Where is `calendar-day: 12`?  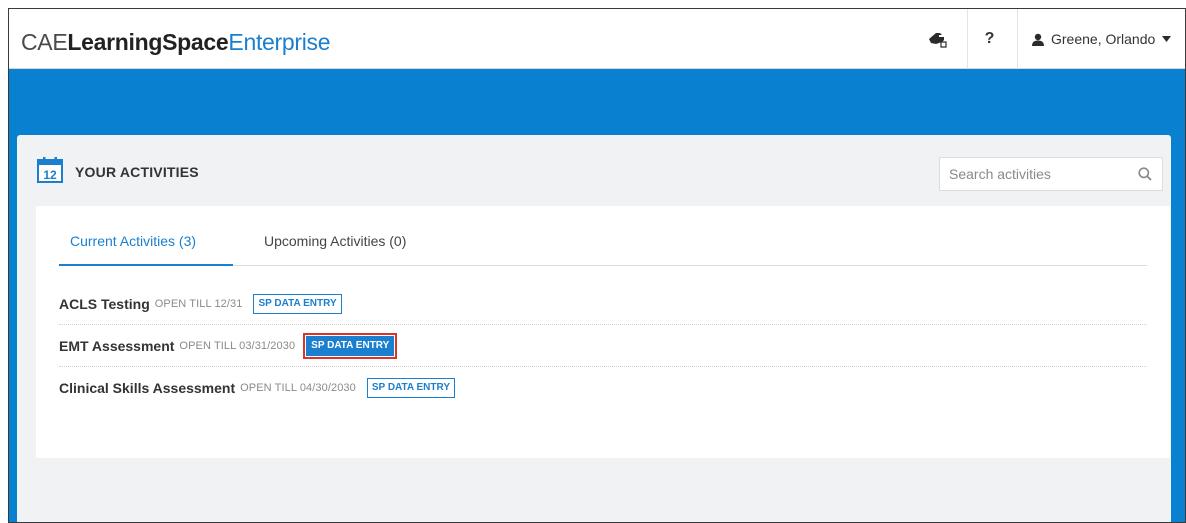 calendar-day: 12 is located at coordinates (50, 175).